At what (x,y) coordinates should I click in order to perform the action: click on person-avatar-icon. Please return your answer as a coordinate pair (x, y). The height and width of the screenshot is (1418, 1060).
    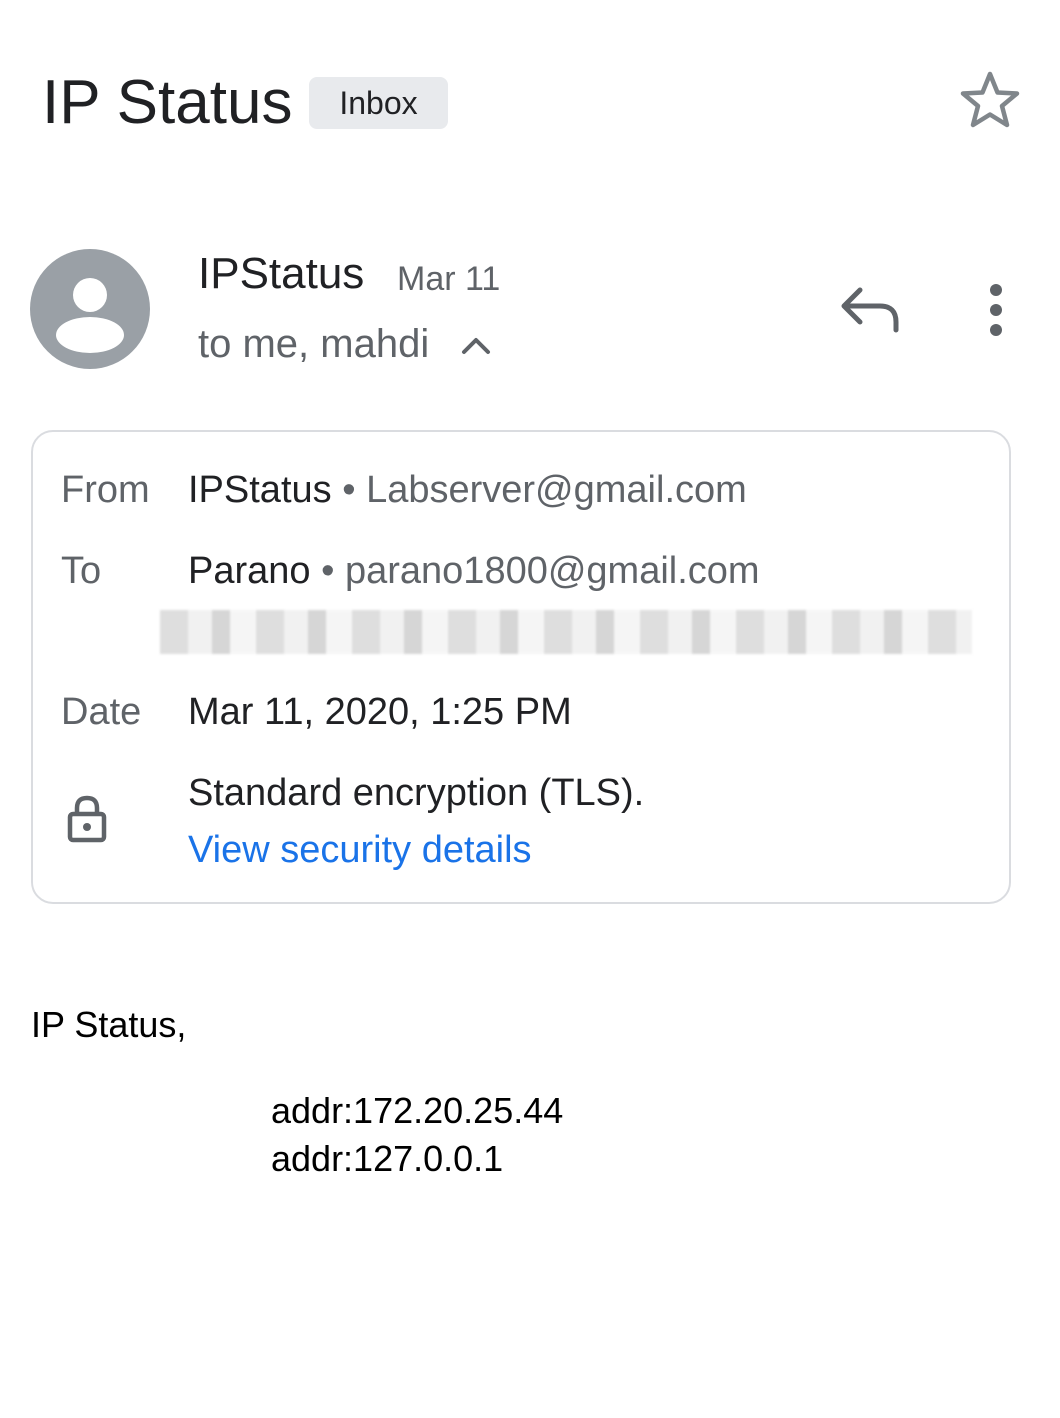
    Looking at the image, I should click on (90, 315).